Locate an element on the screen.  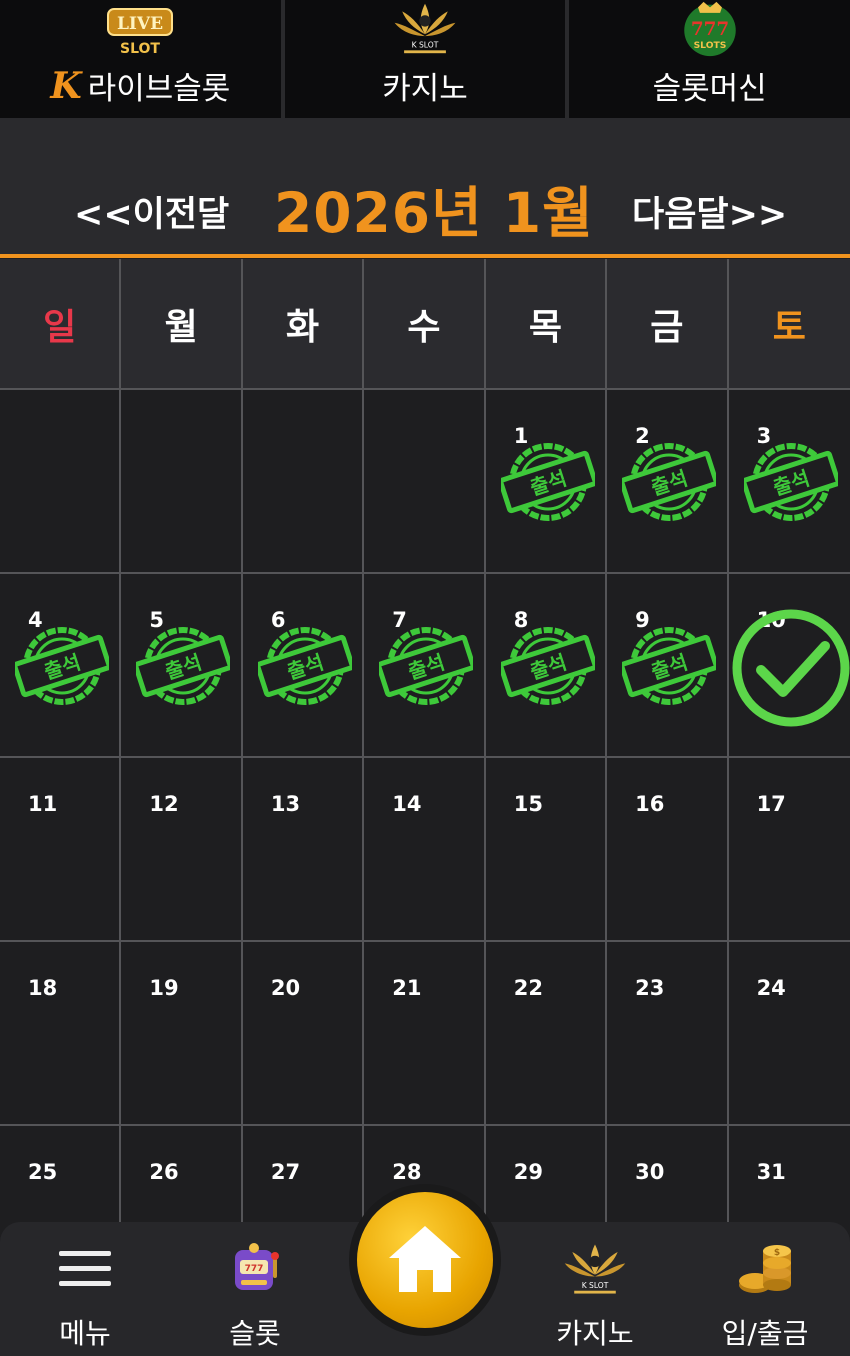
check-circle-icon is located at coordinates (789, 668).